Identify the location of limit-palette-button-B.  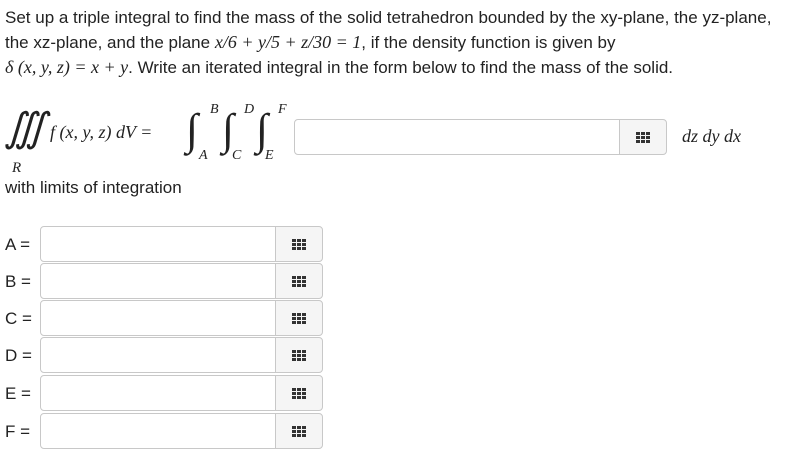
(299, 281).